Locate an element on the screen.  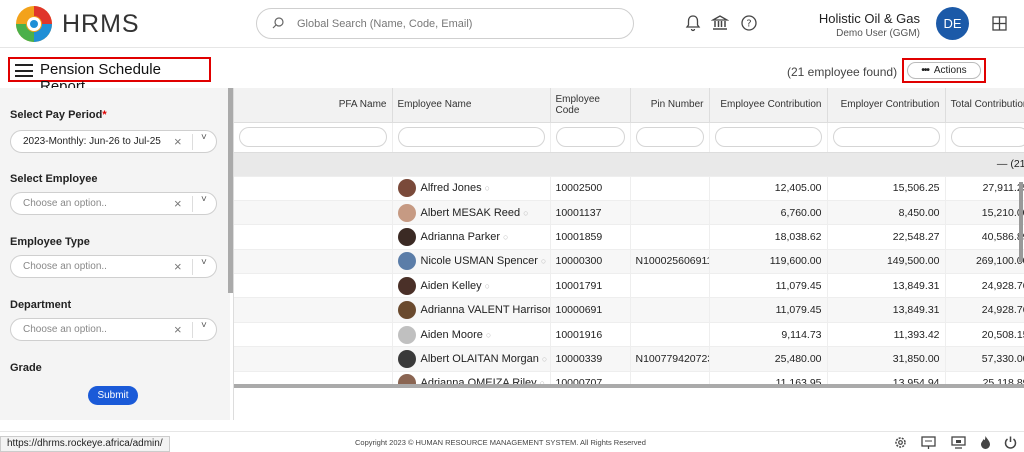
global-search is located at coordinates (445, 23).